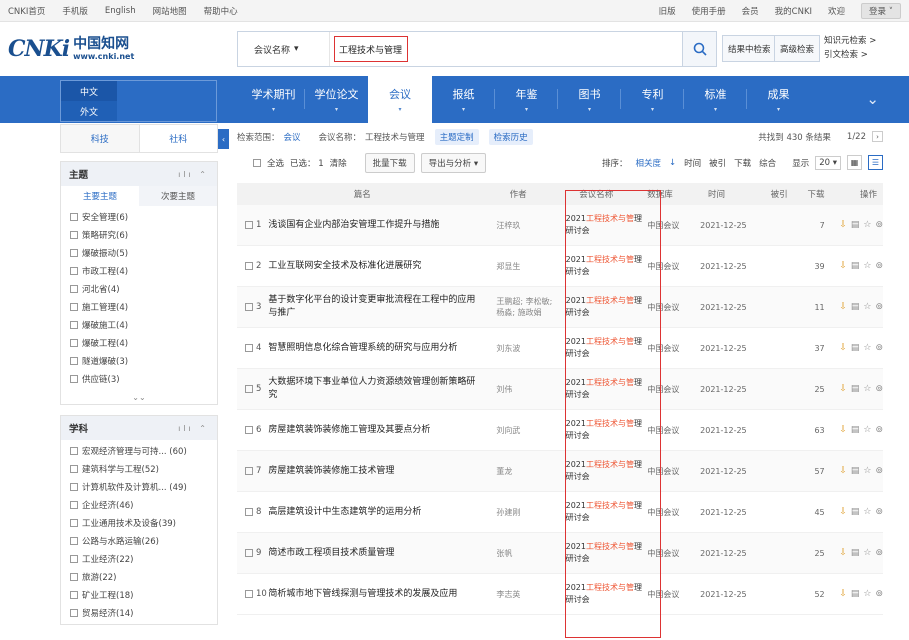  I want to click on author-link: 刘东波, so click(522, 348).